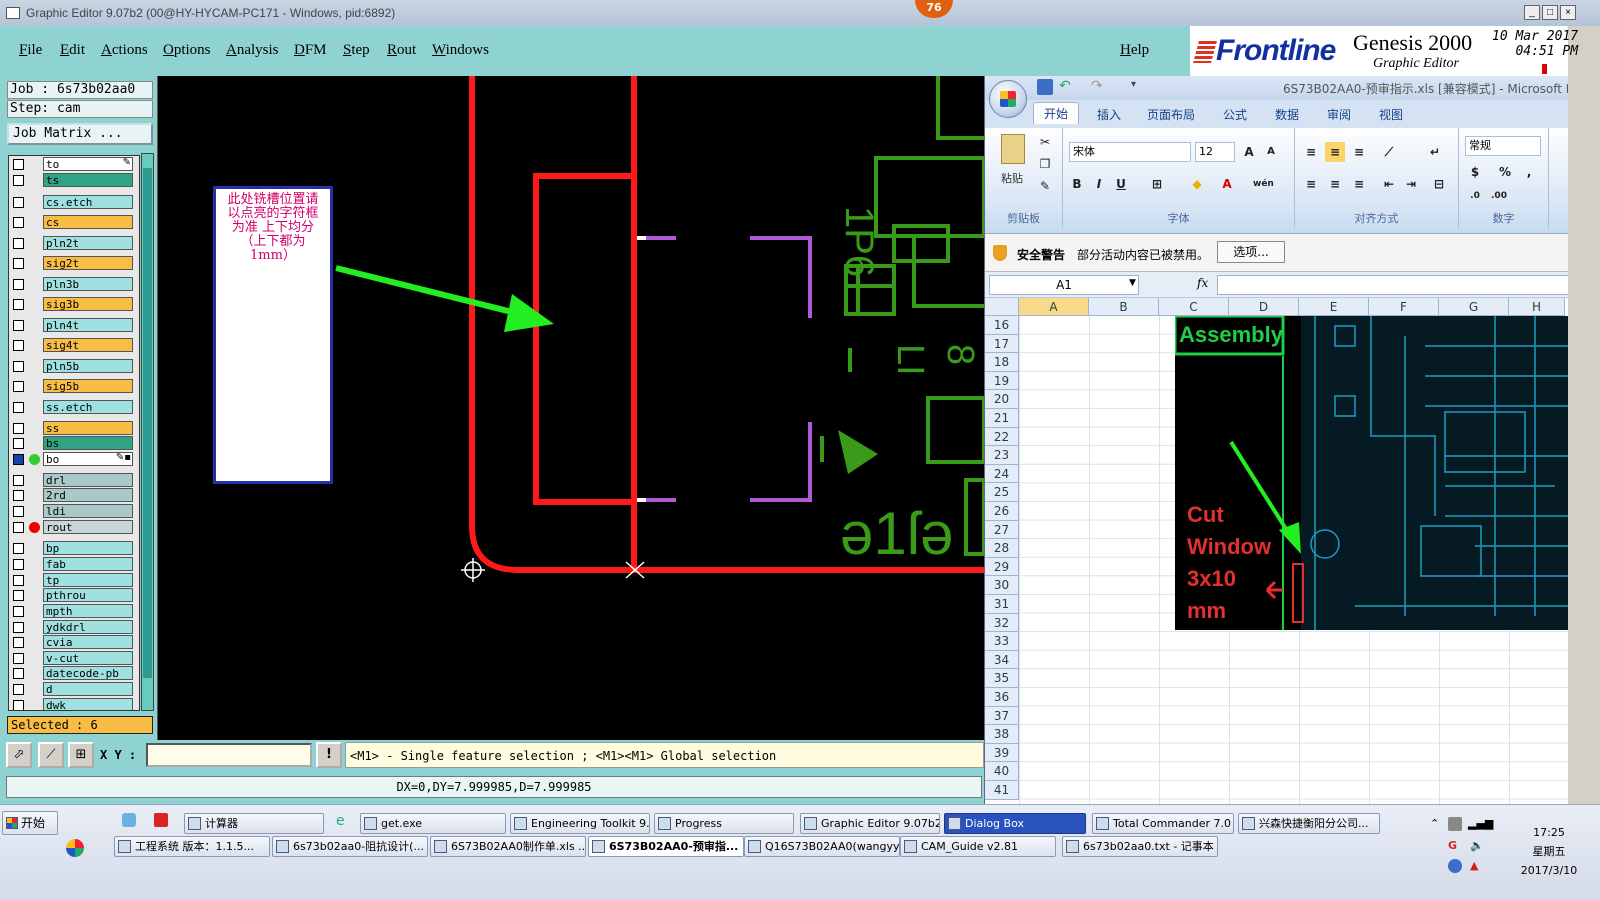 This screenshot has width=1600, height=900. What do you see at coordinates (1002, 771) in the screenshot?
I see `row-header: 40` at bounding box center [1002, 771].